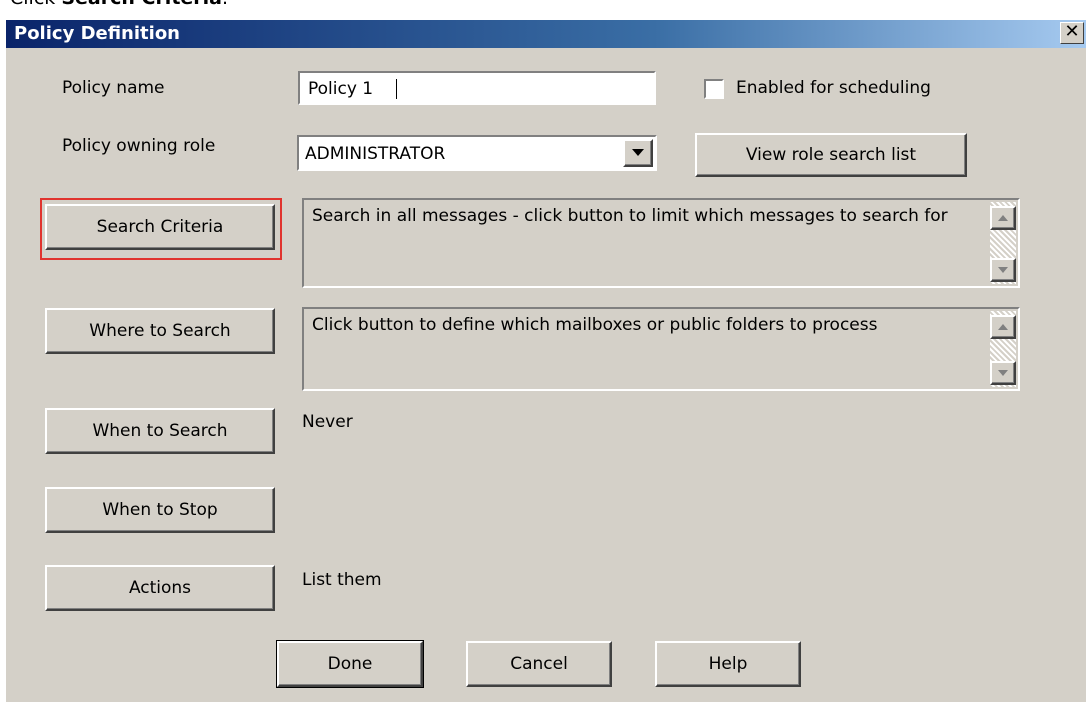 The height and width of the screenshot is (702, 1086). I want to click on caption-prefix: Click, so click(35, 4).